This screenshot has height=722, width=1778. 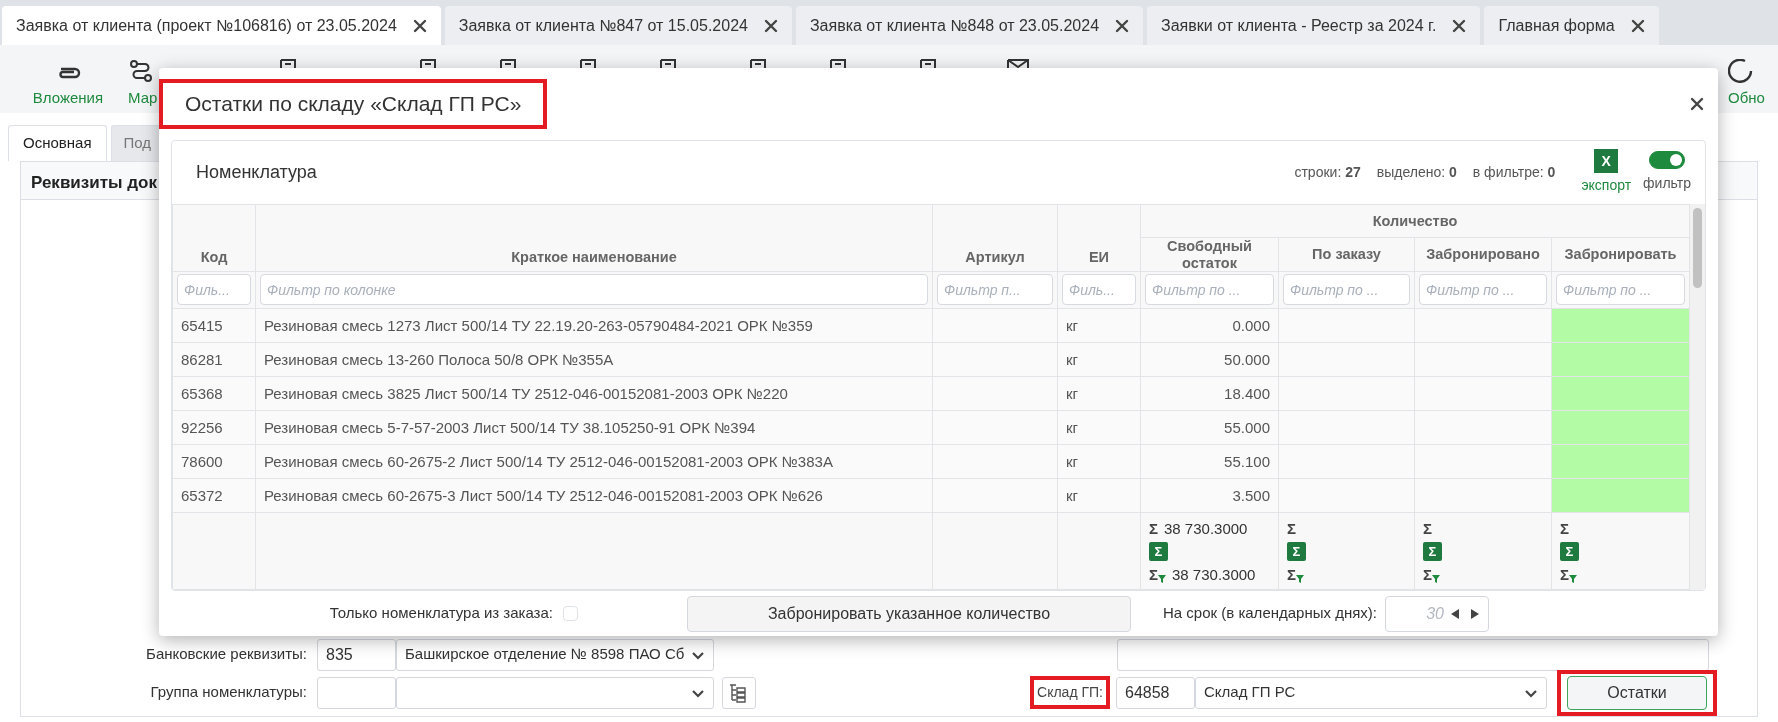 I want to click on row-counter: выделено: 0, so click(x=1416, y=172).